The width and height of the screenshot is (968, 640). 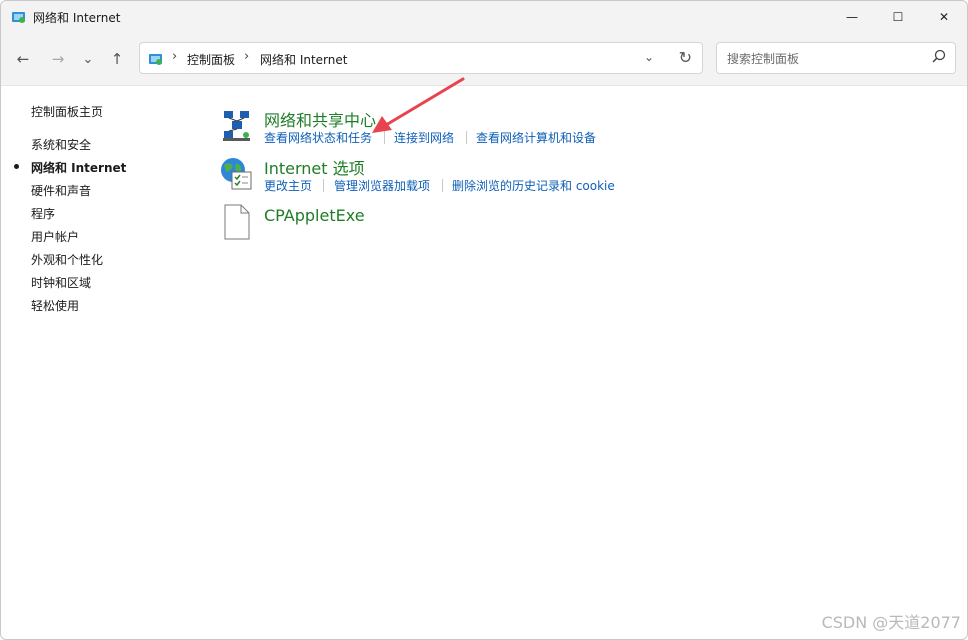 I want to click on sidebar-item-hardware-sound: 硬件和声音, so click(x=61, y=190).